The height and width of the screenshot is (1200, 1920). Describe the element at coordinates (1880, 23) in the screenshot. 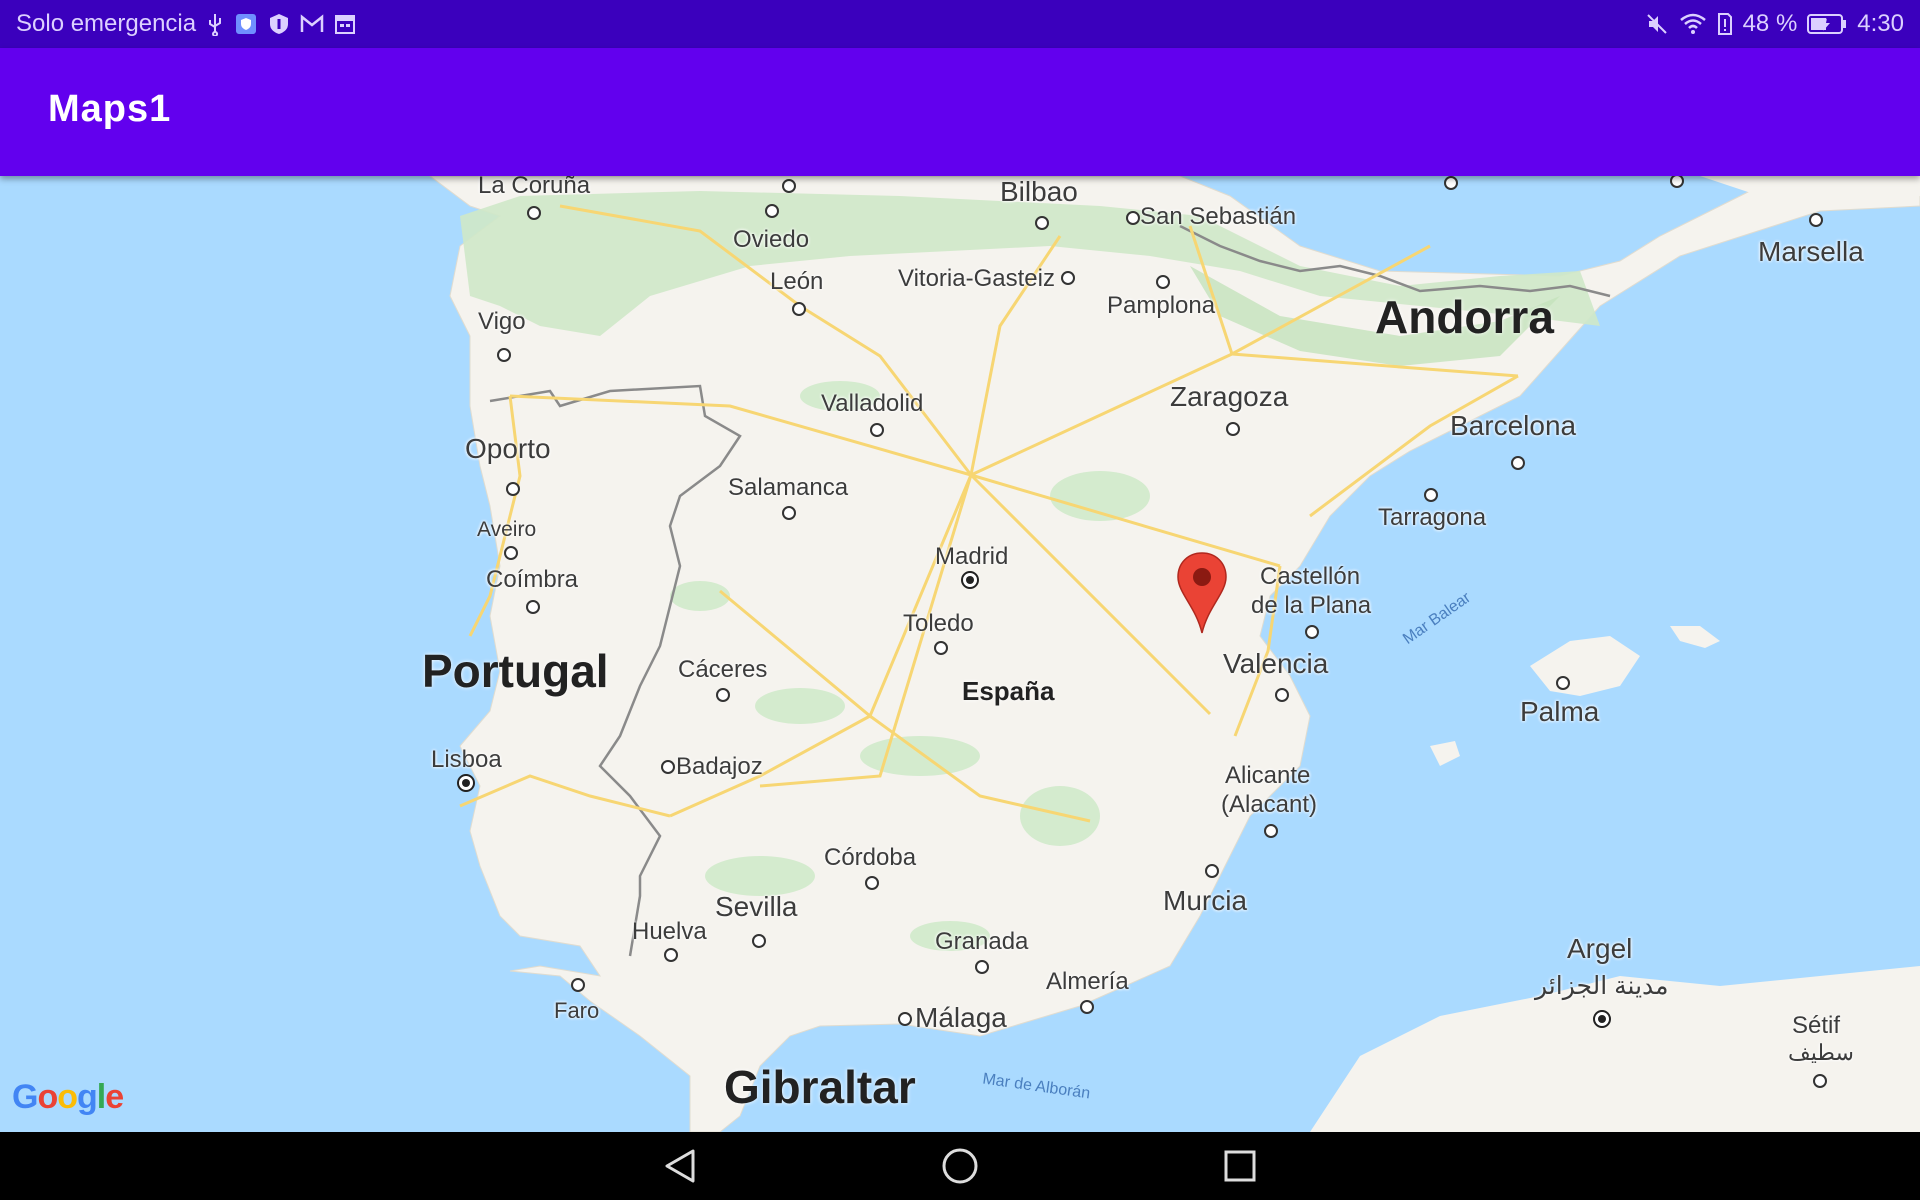

I see `clock: 4:30` at that location.